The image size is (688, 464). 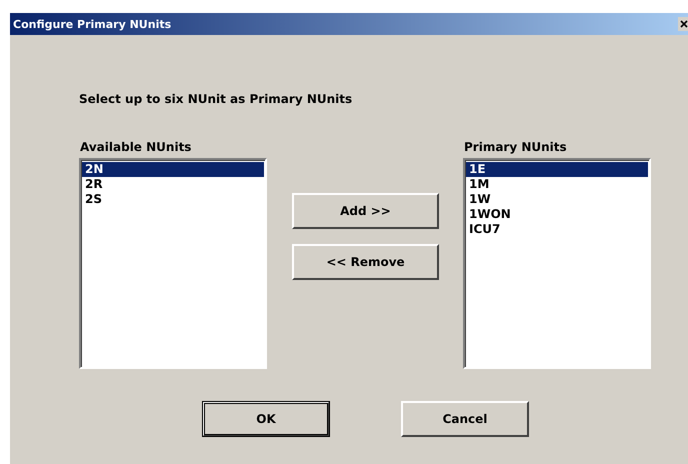 I want to click on list-item: 1WON, so click(x=557, y=214).